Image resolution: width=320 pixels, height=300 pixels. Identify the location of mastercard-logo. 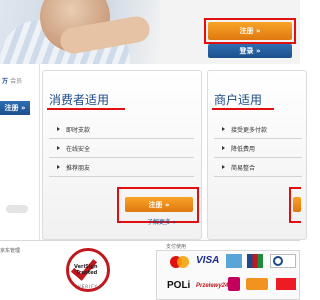
(179, 262).